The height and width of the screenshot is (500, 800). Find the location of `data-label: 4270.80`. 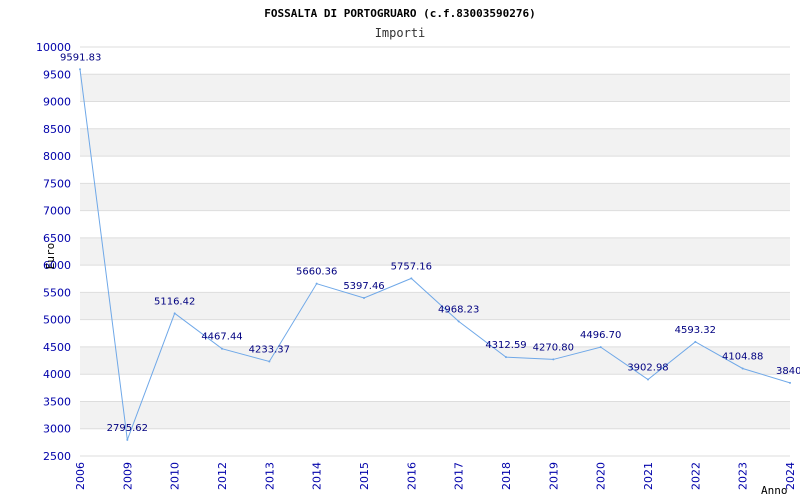

data-label: 4270.80 is located at coordinates (553, 347).